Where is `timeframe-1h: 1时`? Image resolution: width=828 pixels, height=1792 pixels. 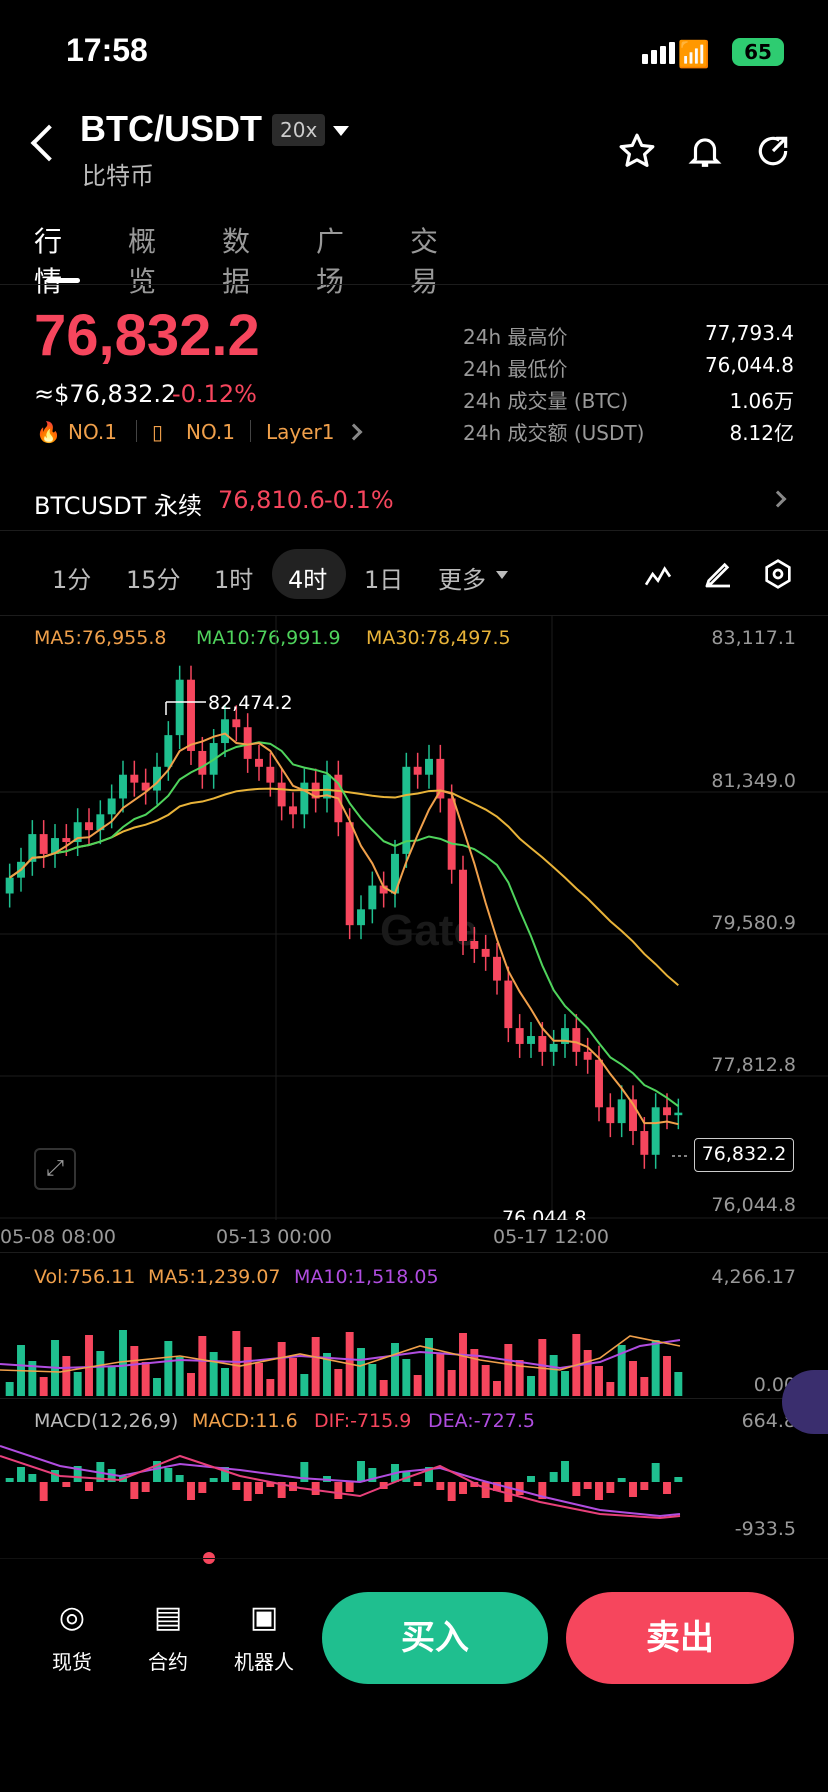 timeframe-1h: 1时 is located at coordinates (233, 577).